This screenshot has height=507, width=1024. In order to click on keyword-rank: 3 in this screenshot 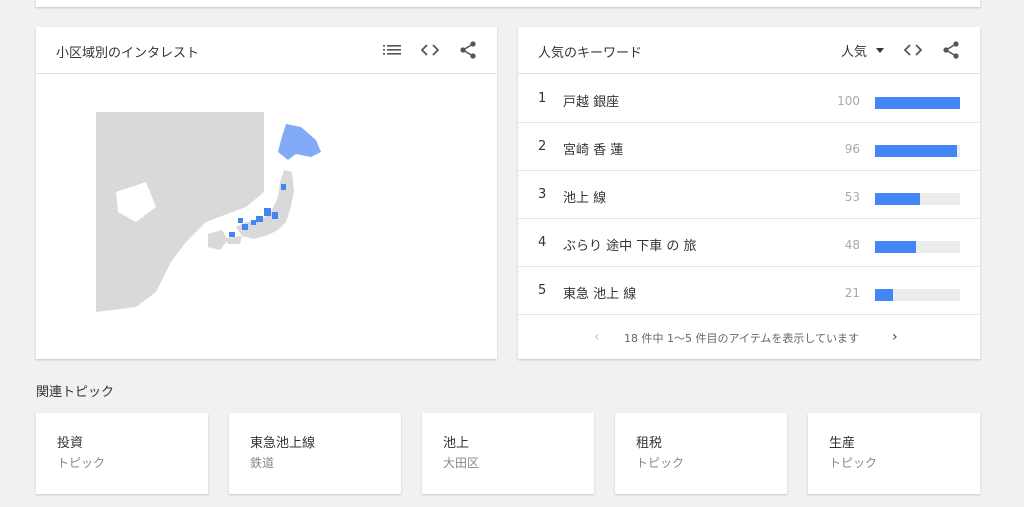, I will do `click(542, 194)`.